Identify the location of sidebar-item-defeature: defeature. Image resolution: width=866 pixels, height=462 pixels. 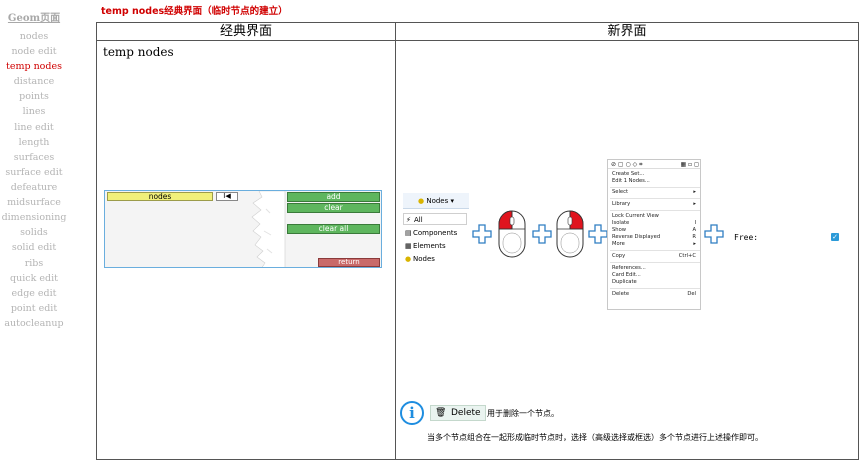
(34, 187).